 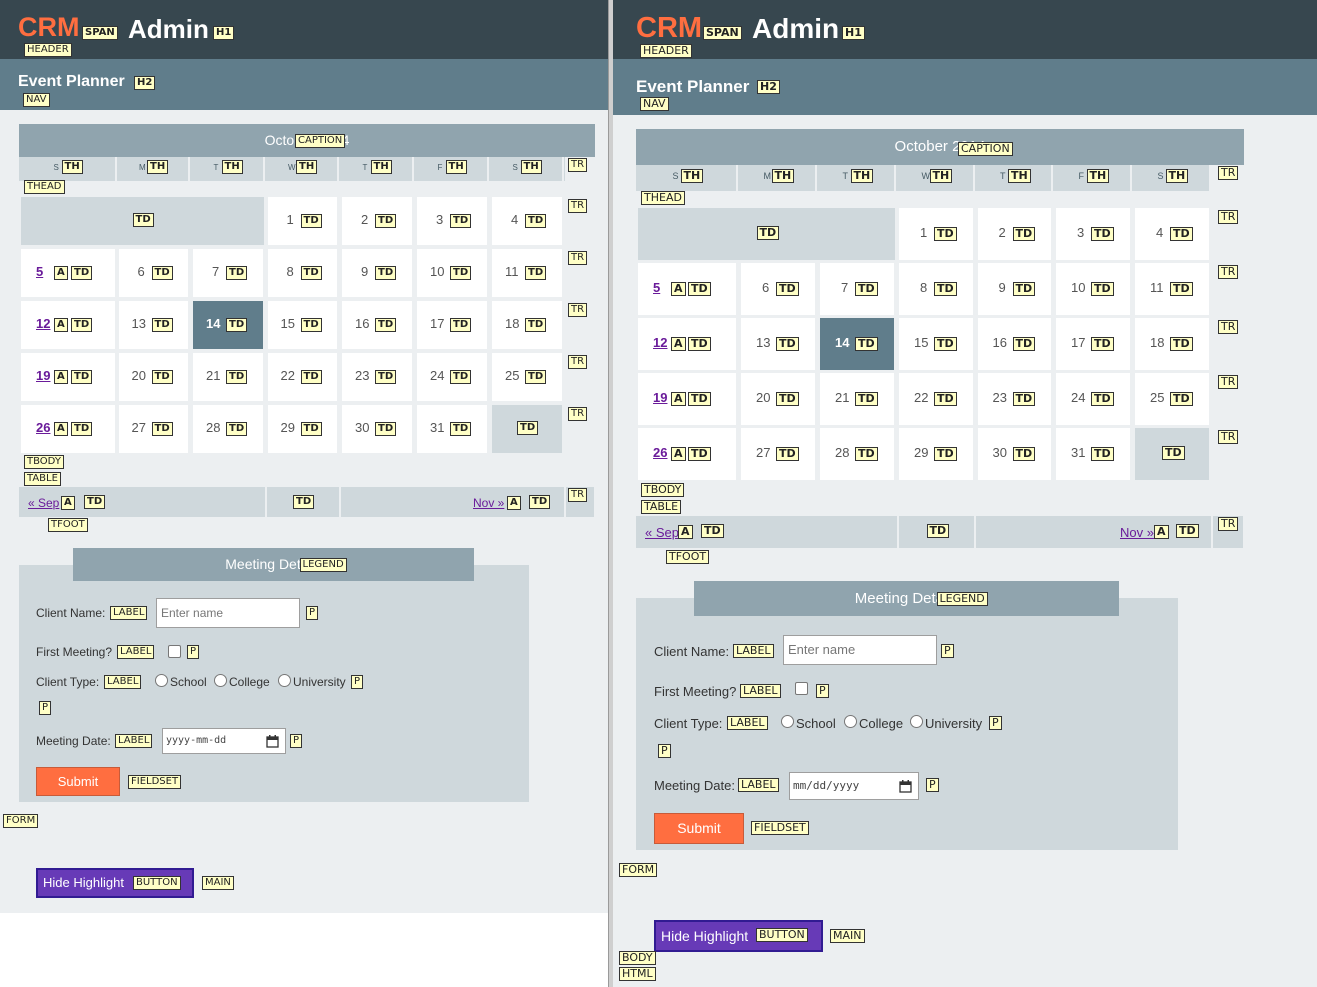 I want to click on client-type-option-label: School, so click(x=188, y=682).